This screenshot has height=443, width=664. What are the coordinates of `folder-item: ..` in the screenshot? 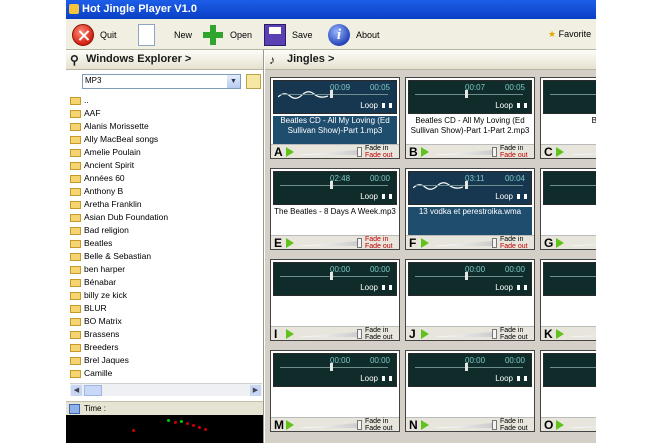 It's located at (165, 100).